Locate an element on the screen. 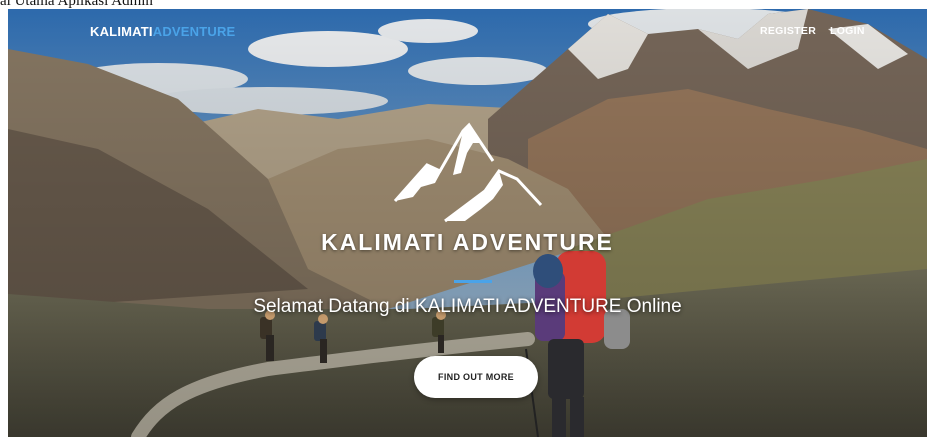 The image size is (928, 437). window-caption: ai Utama Aplikasi Admin is located at coordinates (76, 4).